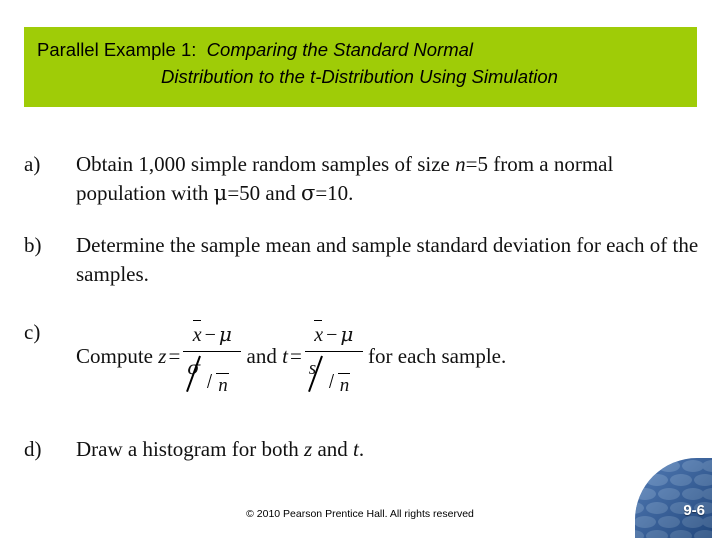  I want to click on list-item-c: c) Compute z= x−μ σ n and t=, so click(369, 357).